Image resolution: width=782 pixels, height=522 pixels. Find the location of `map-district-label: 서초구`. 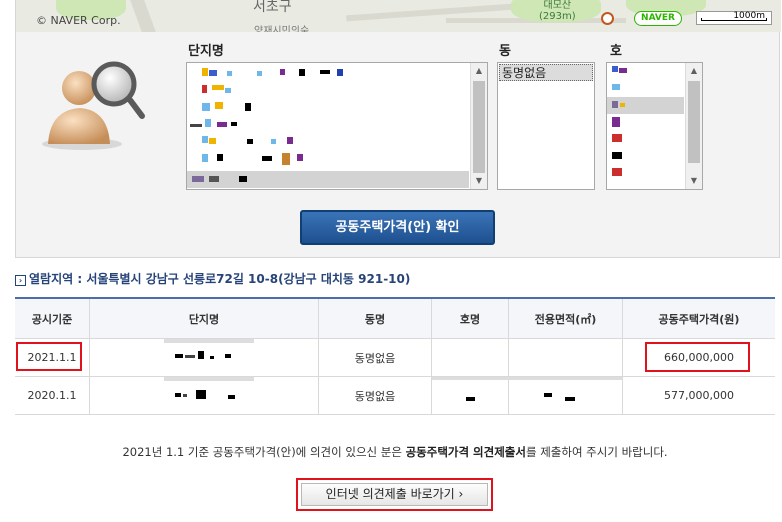

map-district-label: 서초구 is located at coordinates (272, 7).